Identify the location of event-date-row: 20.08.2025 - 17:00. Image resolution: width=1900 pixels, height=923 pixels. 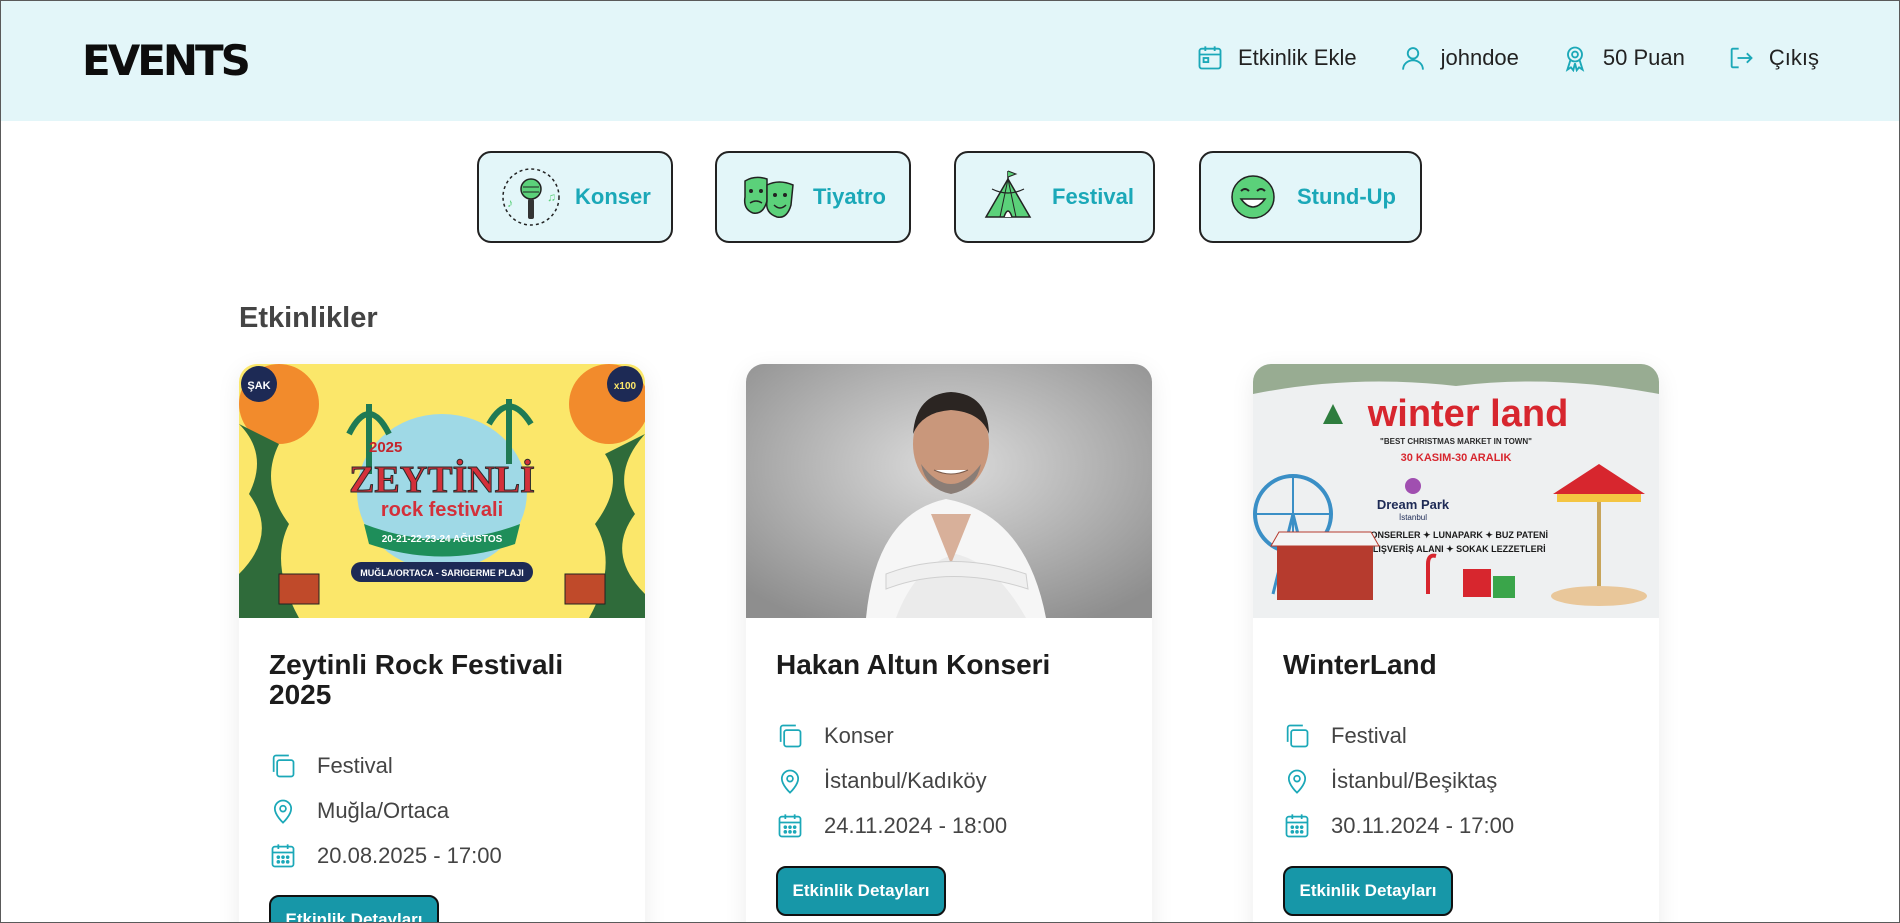
(385, 856).